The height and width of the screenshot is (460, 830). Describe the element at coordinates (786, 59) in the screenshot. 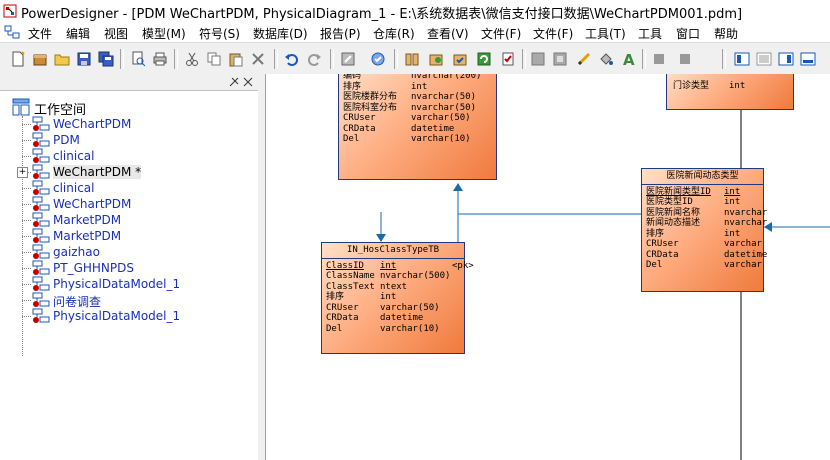

I see `layout-3-icon` at that location.